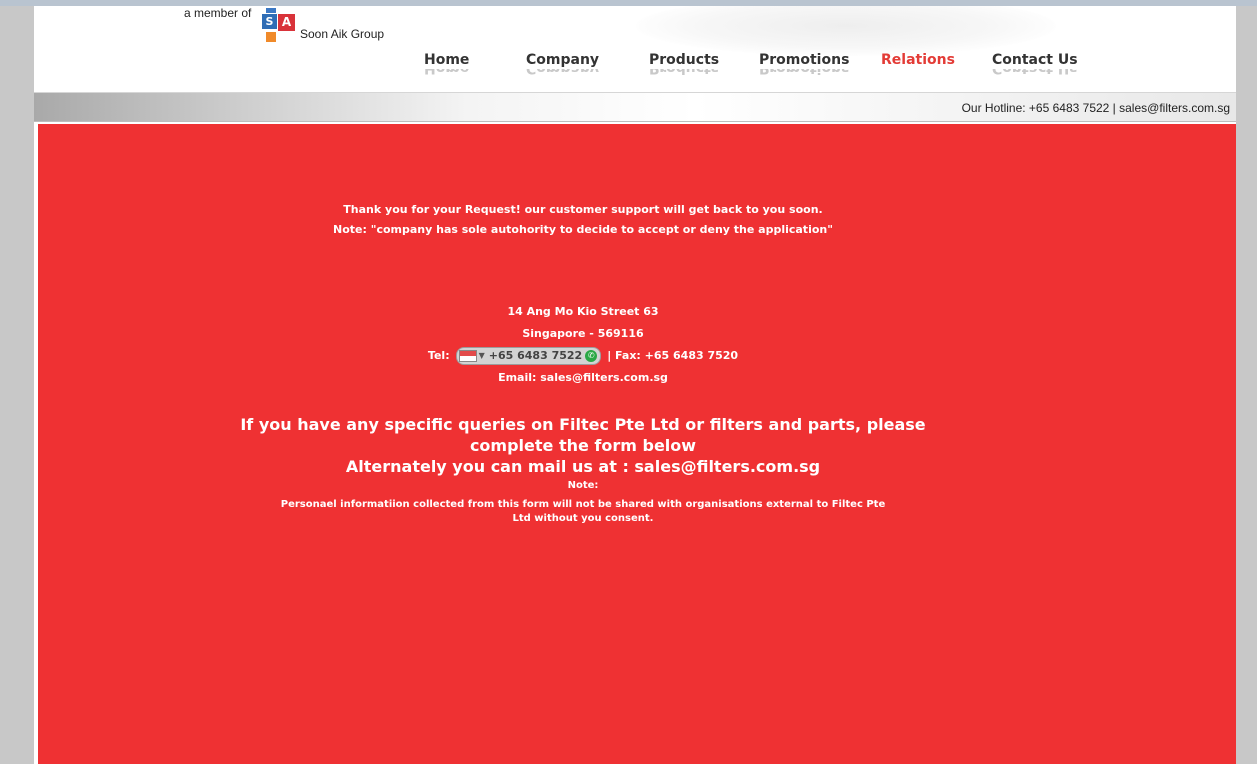 Image resolution: width=1257 pixels, height=764 pixels. I want to click on nav-promotions-label: Promotions, so click(804, 60).